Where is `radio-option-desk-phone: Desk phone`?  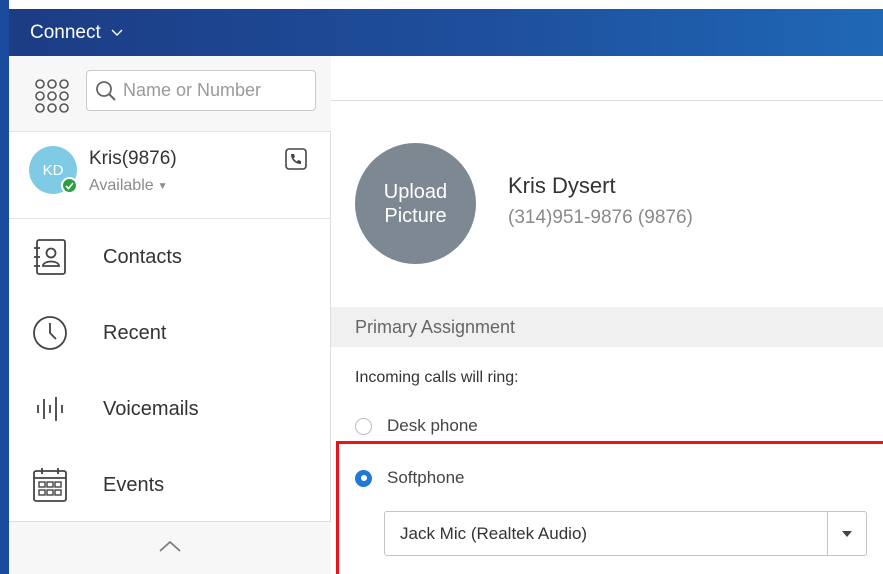 radio-option-desk-phone: Desk phone is located at coordinates (416, 426).